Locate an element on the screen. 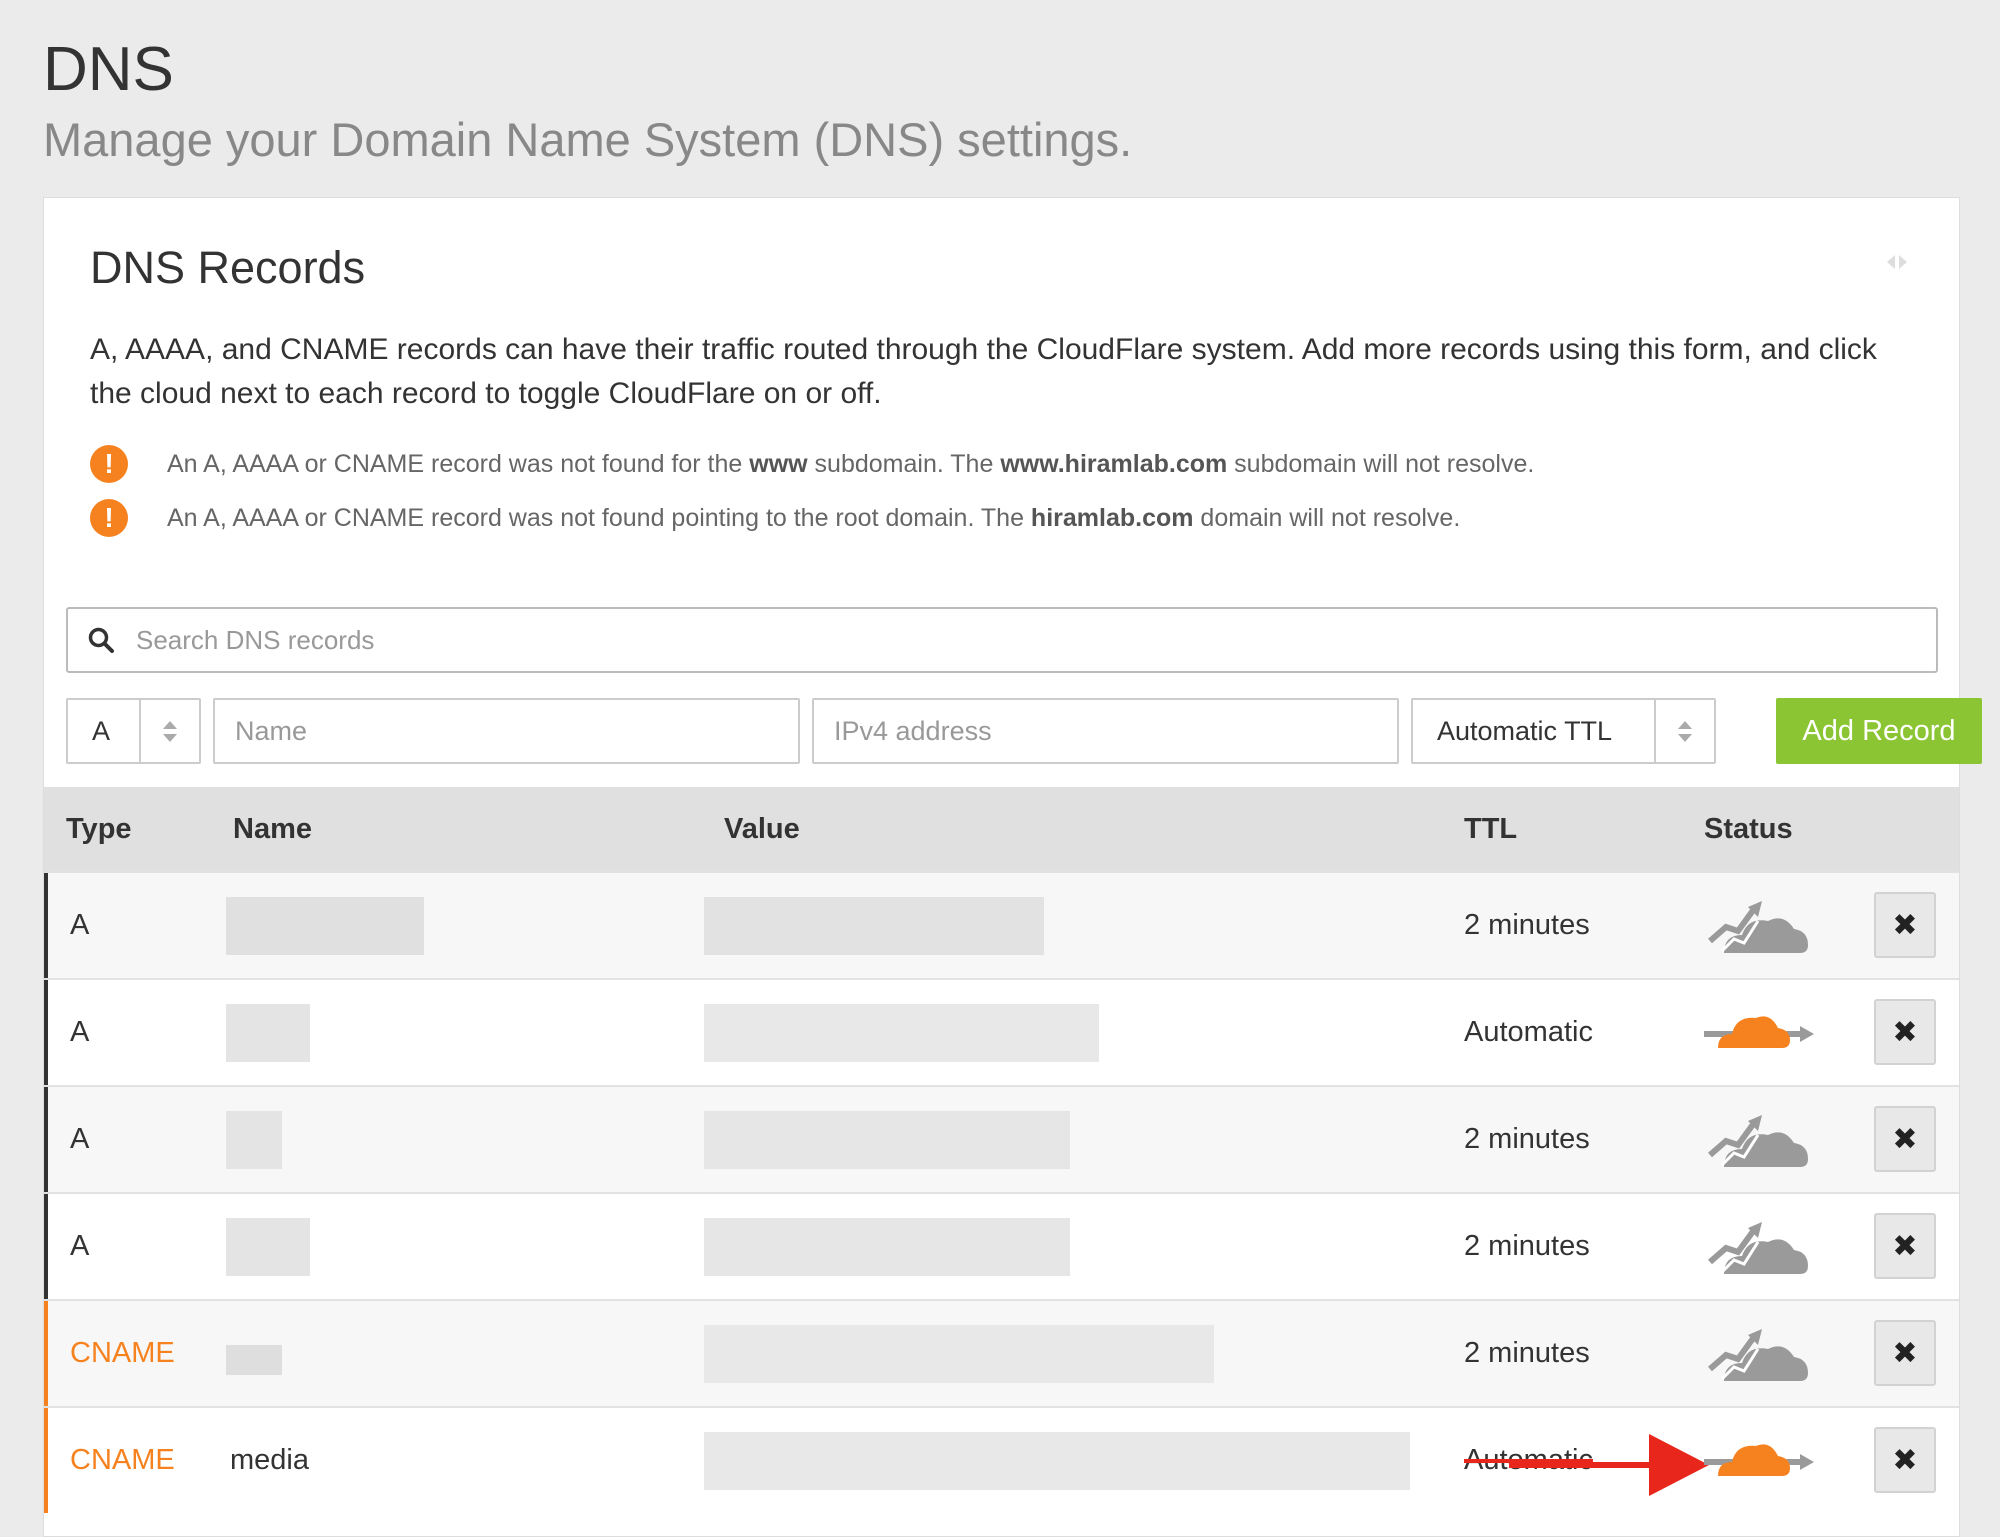 The image size is (2000, 1537). search-input is located at coordinates (1035, 640).